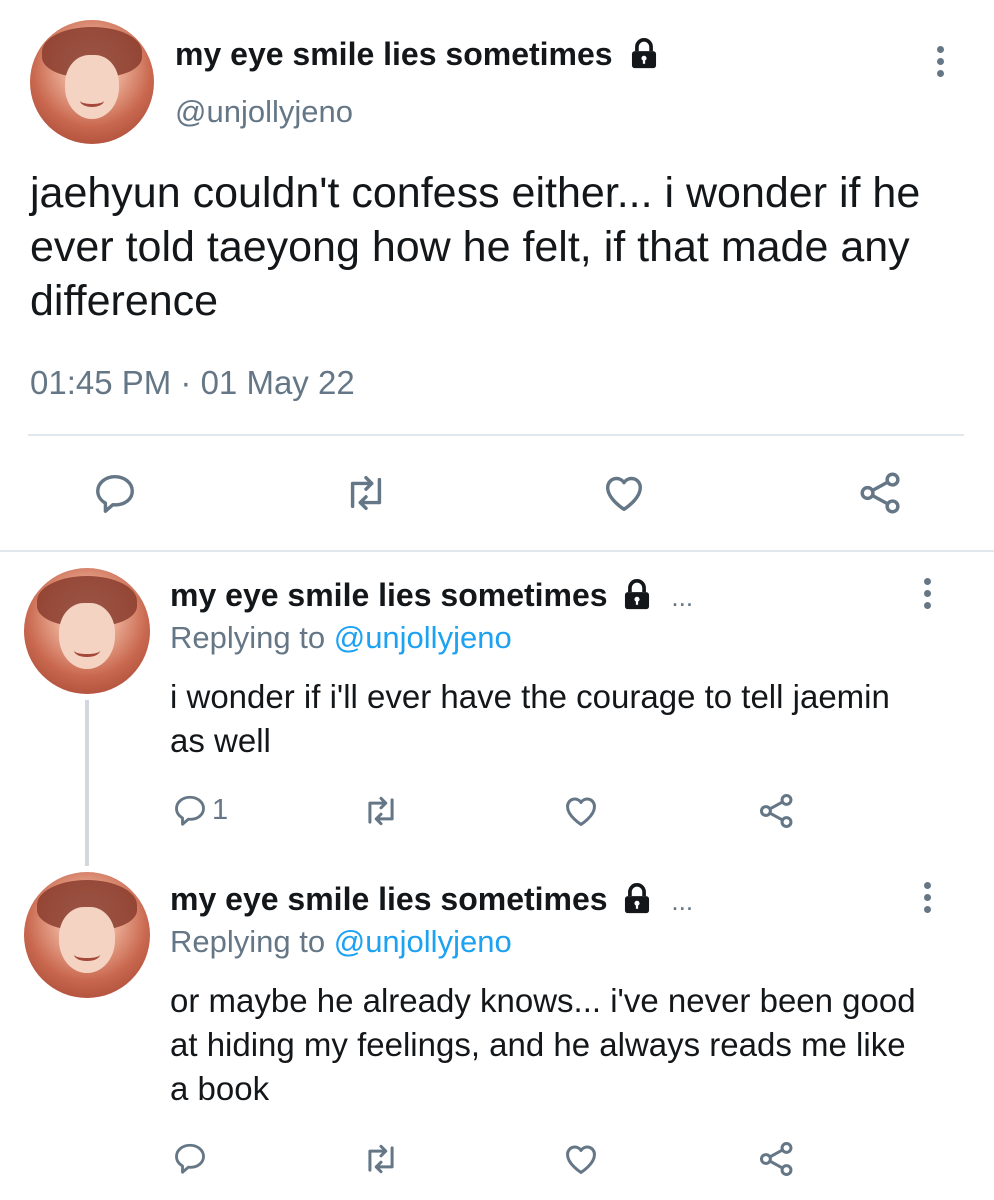 The image size is (994, 1200). I want to click on display-name: my eye smile lies sometimes, so click(418, 54).